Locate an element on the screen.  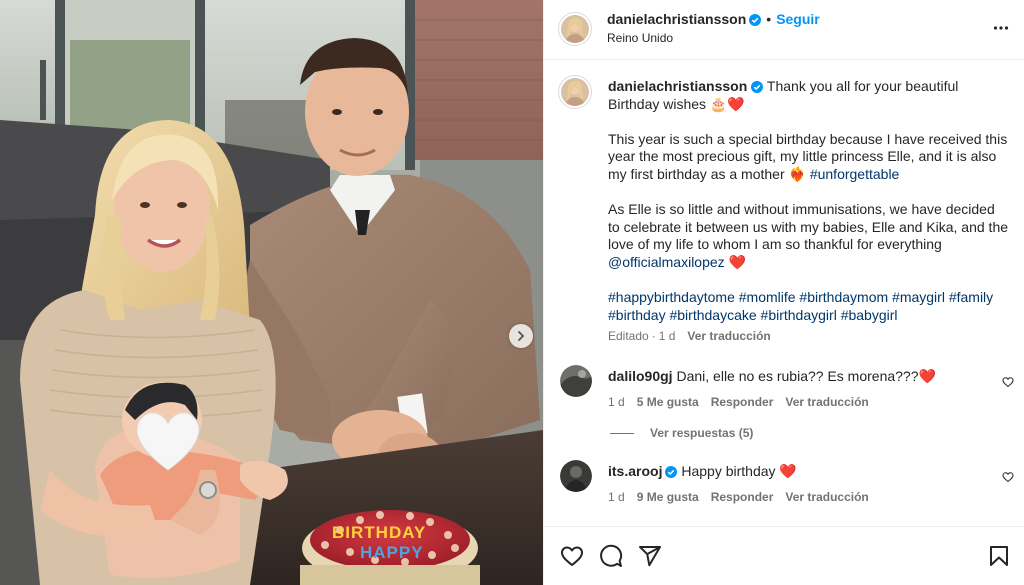
comment-username: dalilo90gj is located at coordinates (640, 376).